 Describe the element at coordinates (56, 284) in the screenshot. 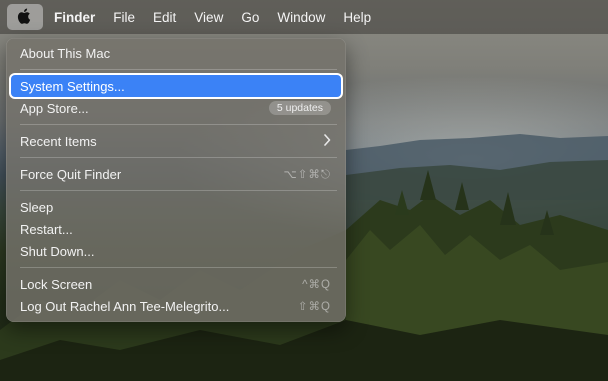

I see `menu-item-label: Lock Screen` at that location.